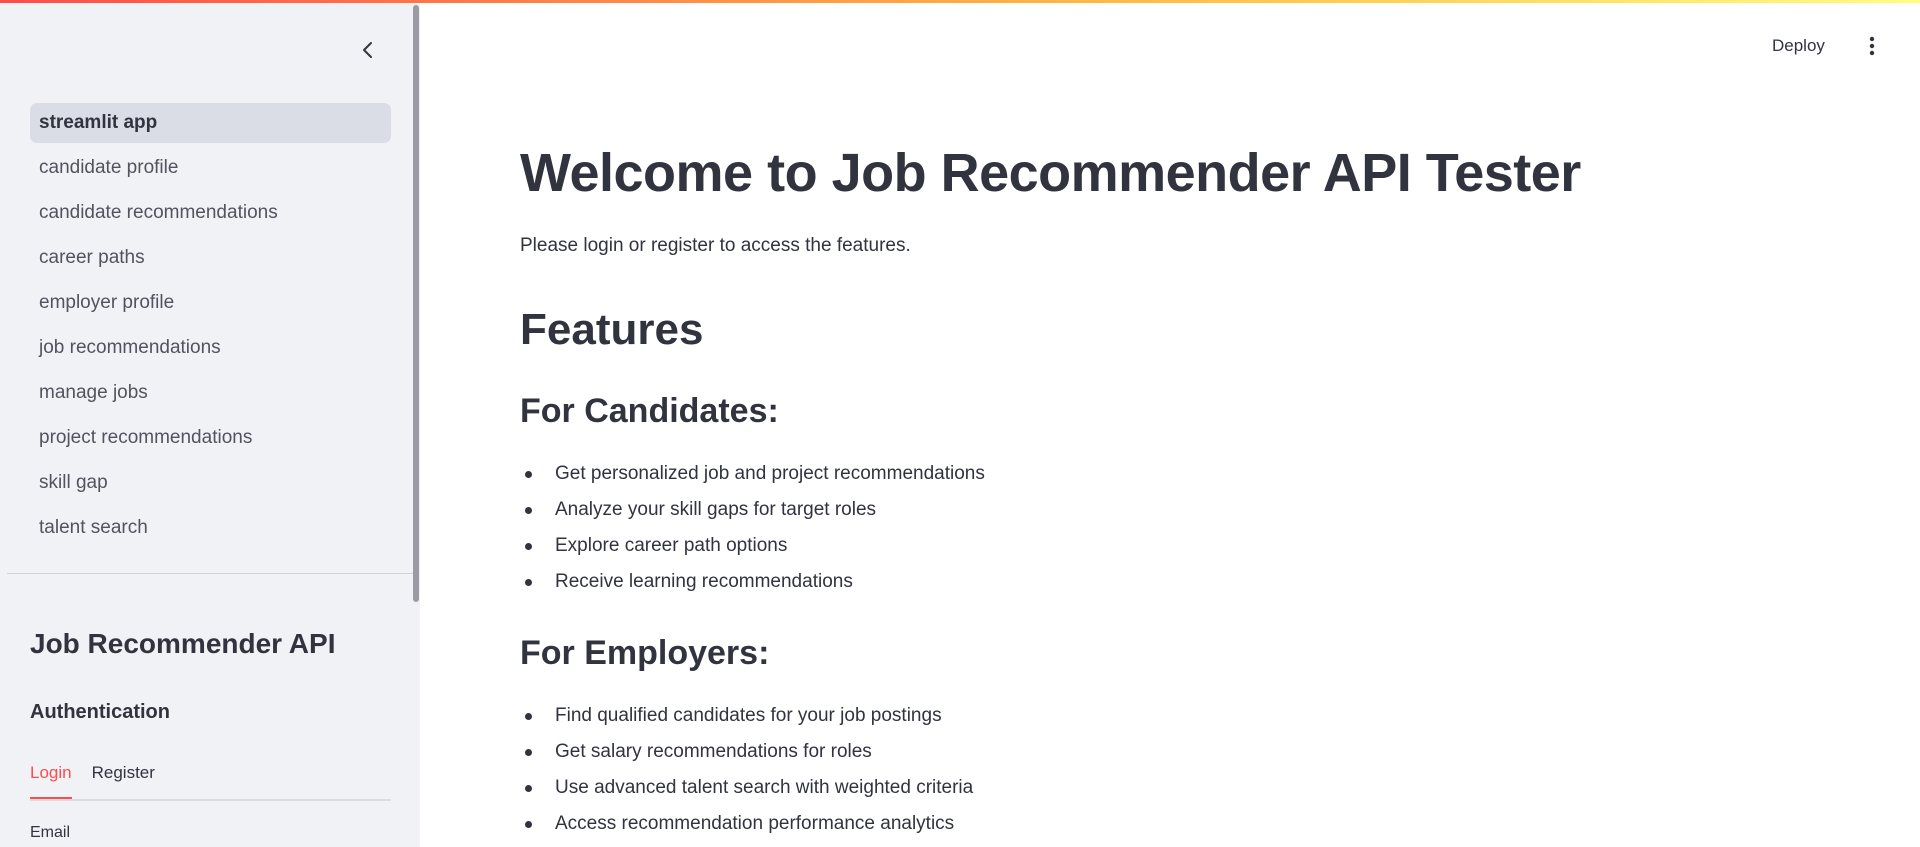 The height and width of the screenshot is (847, 1920). I want to click on nav-item-career-paths: career paths, so click(210, 258).